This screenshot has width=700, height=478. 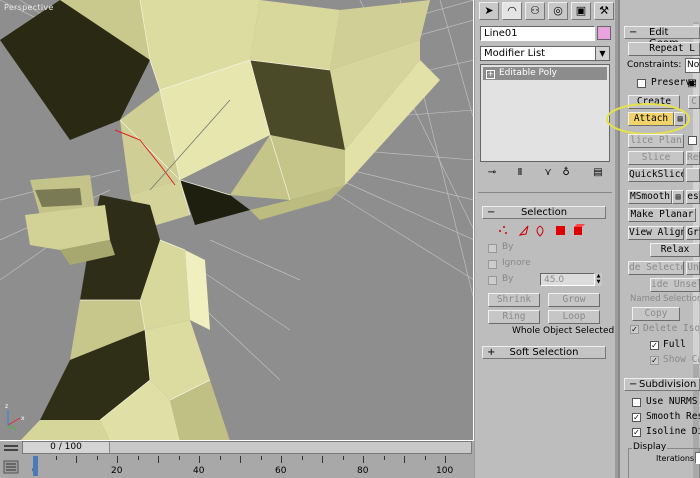 I want to click on slice-button: Slice, so click(x=656, y=158).